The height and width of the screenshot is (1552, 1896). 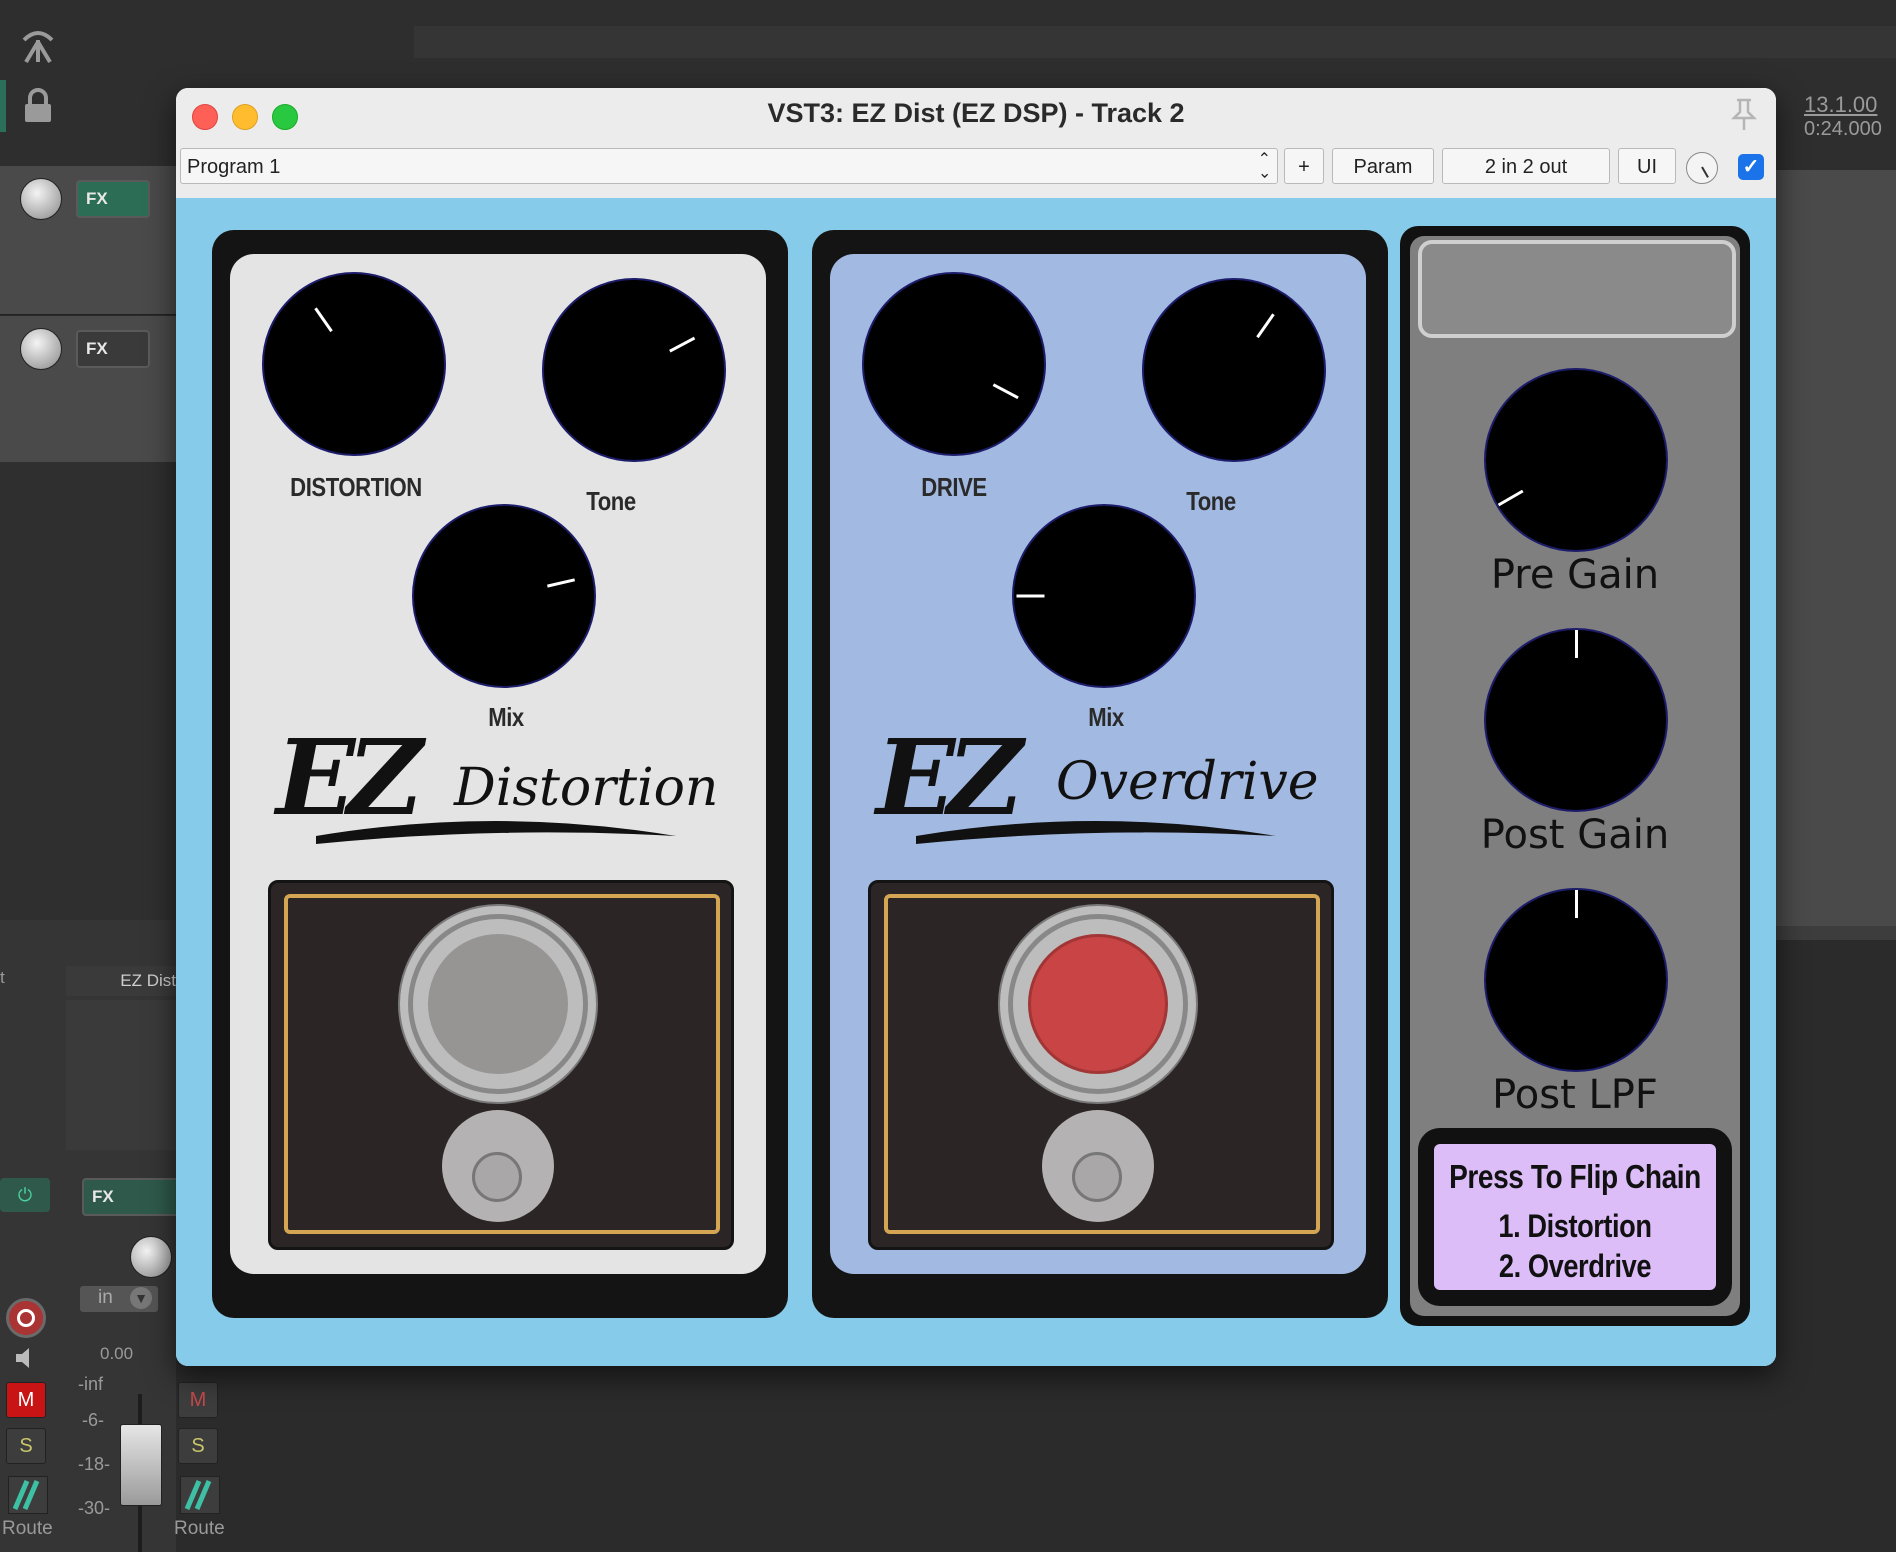 What do you see at coordinates (199, 1528) in the screenshot?
I see `route-label-2: Route` at bounding box center [199, 1528].